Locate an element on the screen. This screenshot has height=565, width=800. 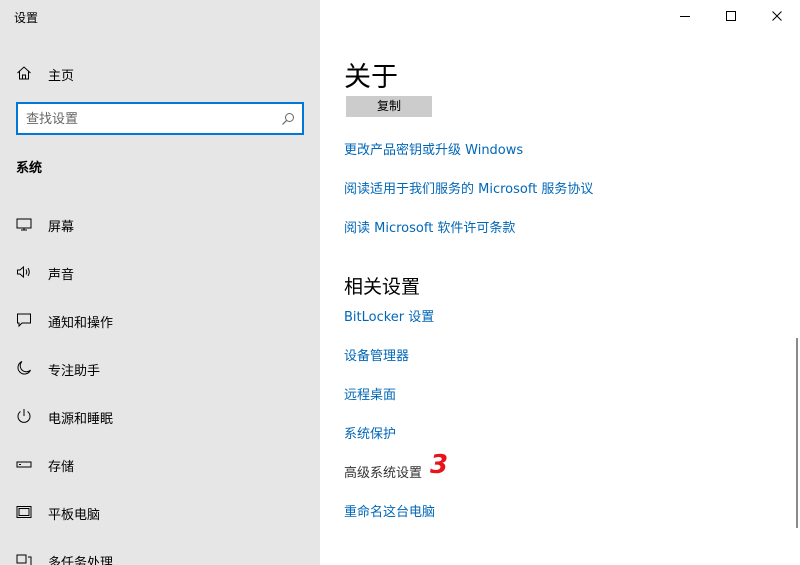
monitor-icon is located at coordinates (24, 224).